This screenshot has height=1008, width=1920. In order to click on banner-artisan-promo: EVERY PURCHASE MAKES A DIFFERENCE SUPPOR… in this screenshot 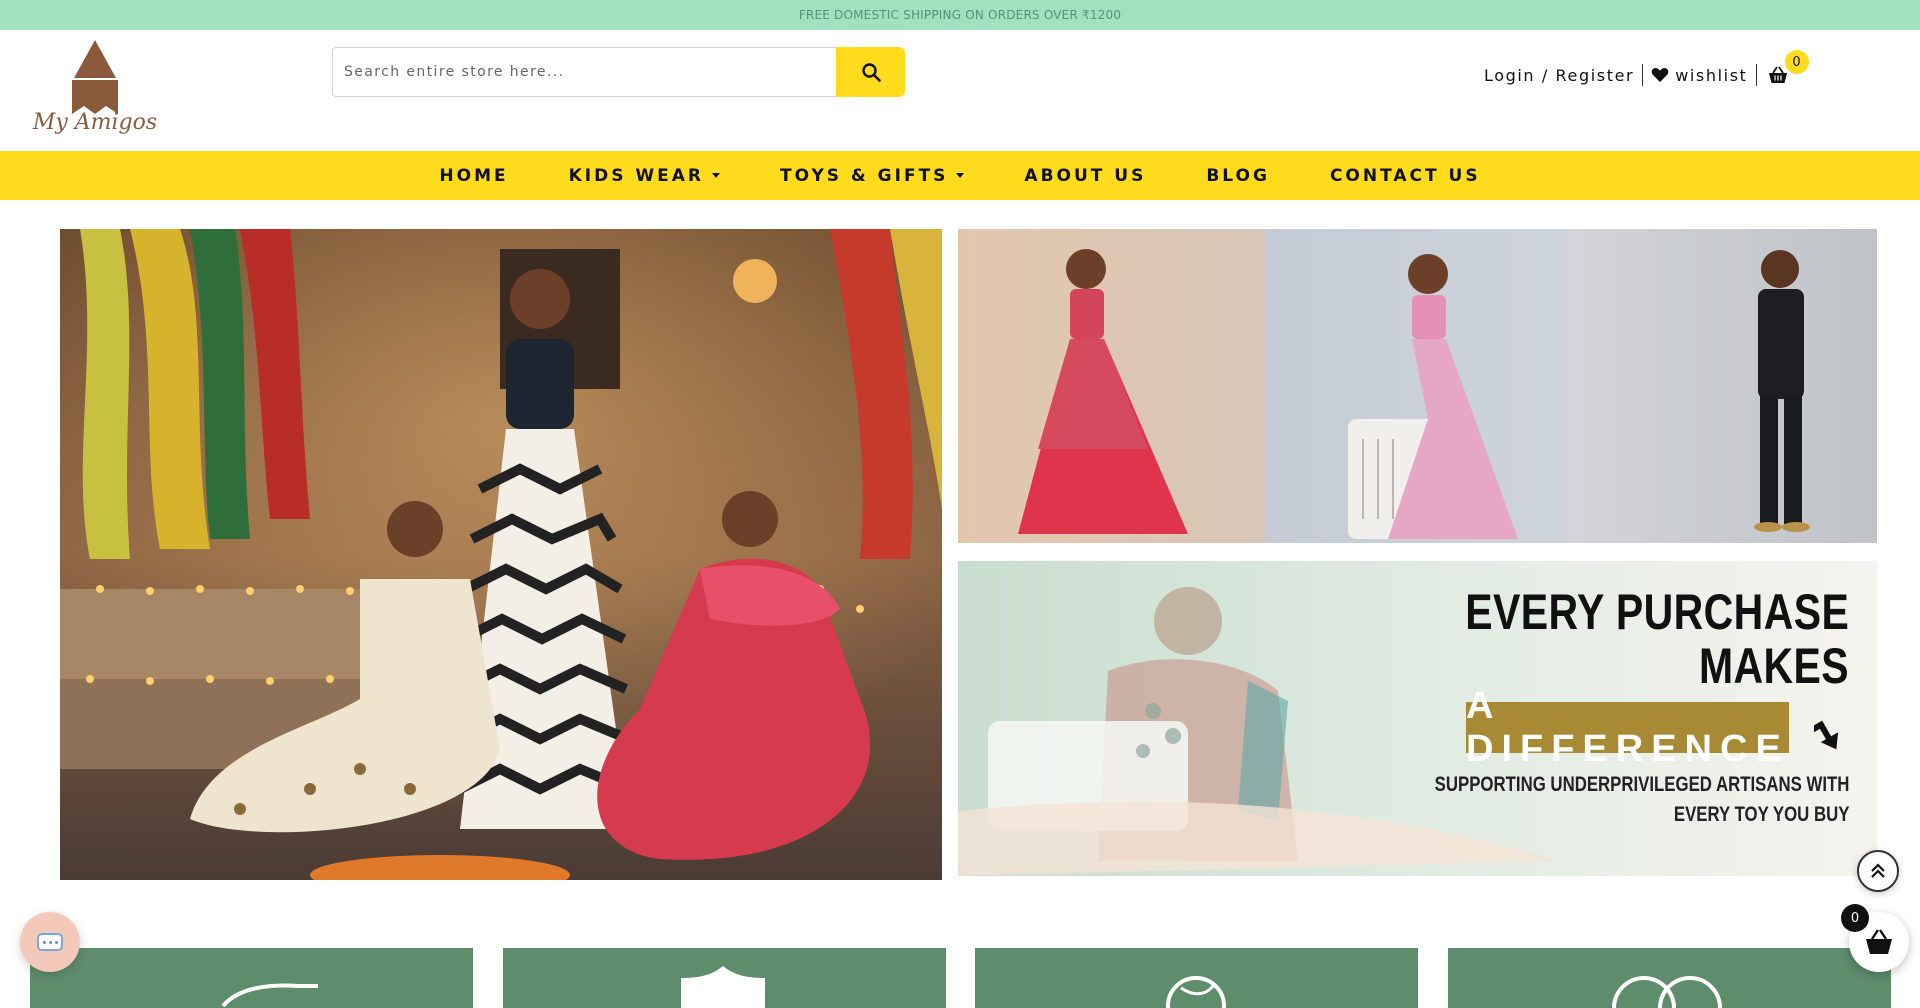, I will do `click(1417, 718)`.